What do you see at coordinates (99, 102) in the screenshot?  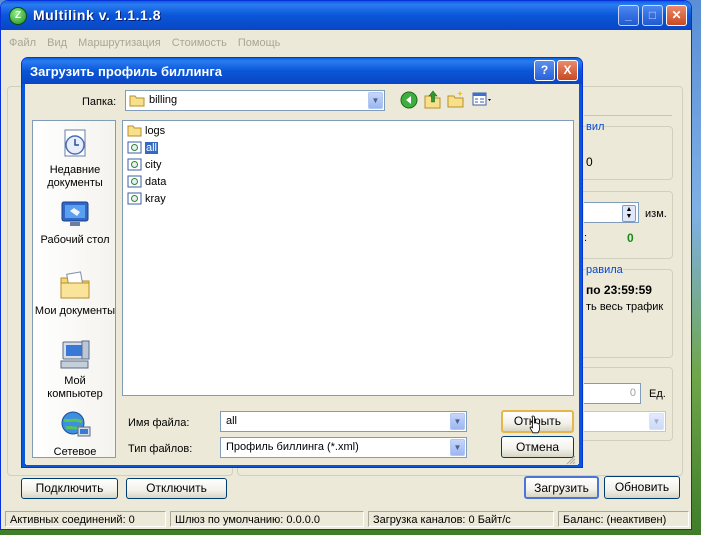 I see `folder-label: Папка:` at bounding box center [99, 102].